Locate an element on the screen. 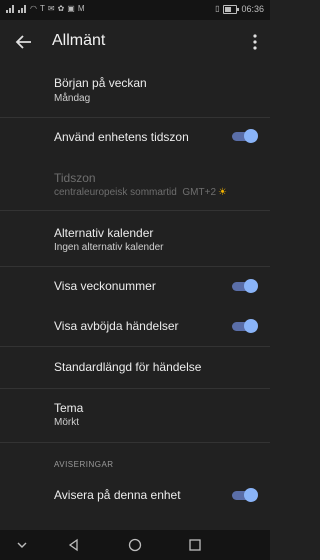 The width and height of the screenshot is (320, 560). setting-week-numbers: Visa veckonummer is located at coordinates (135, 286).